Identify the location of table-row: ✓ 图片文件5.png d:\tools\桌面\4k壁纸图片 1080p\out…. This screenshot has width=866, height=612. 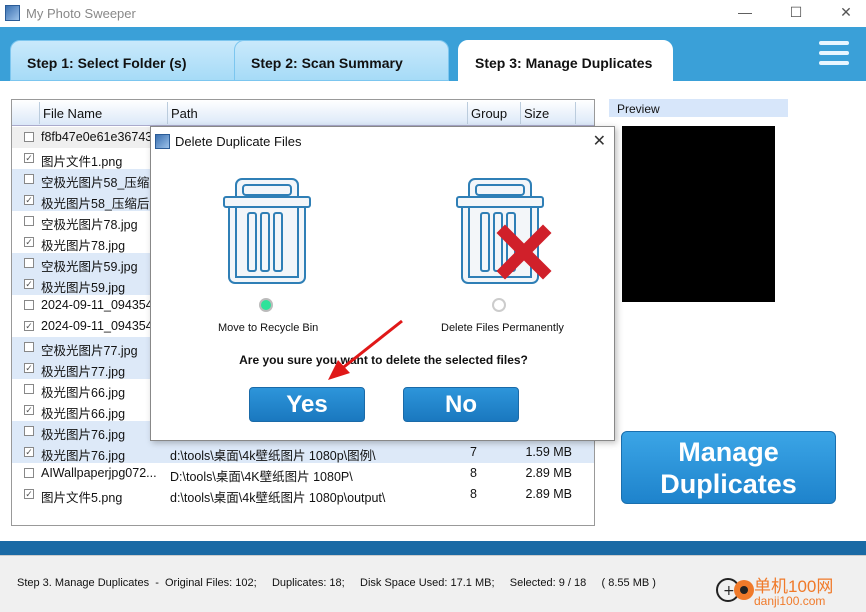
(303, 494).